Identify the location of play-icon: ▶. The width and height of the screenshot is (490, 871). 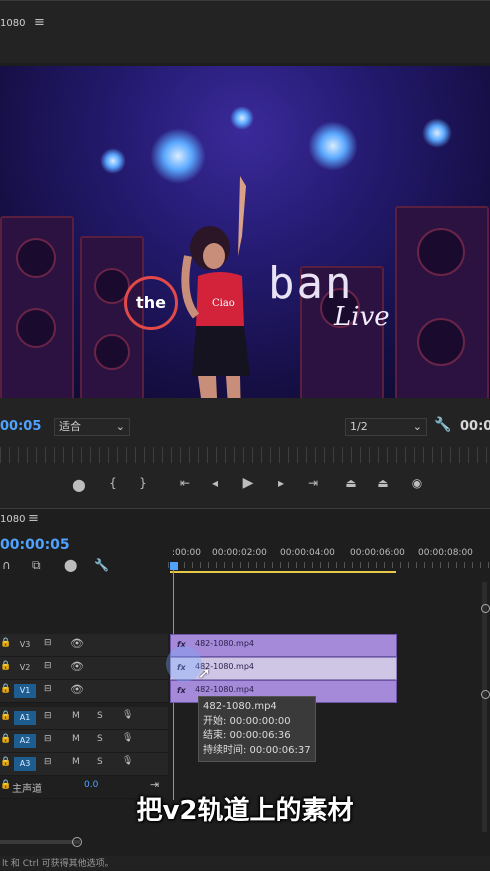
(248, 483).